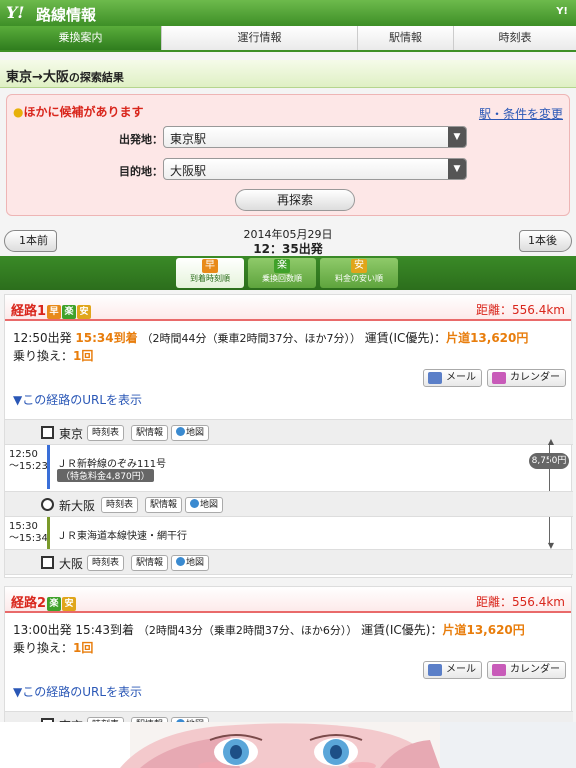 The image size is (576, 768). I want to click on sort-label: 料金の安い順, so click(359, 278).